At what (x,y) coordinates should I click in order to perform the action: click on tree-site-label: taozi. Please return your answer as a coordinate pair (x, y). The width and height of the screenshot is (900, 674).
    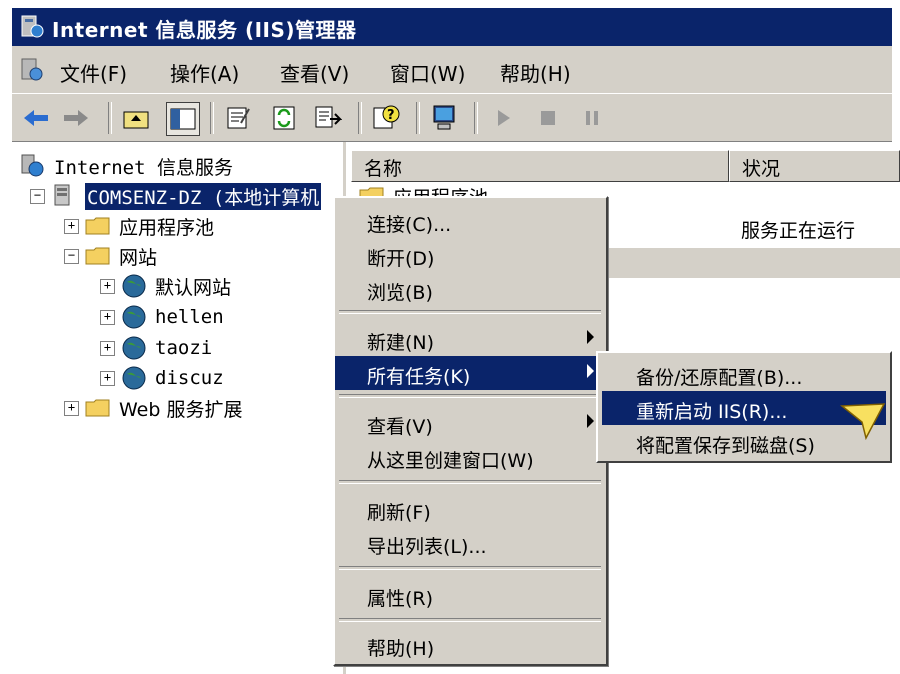
    Looking at the image, I should click on (184, 348).